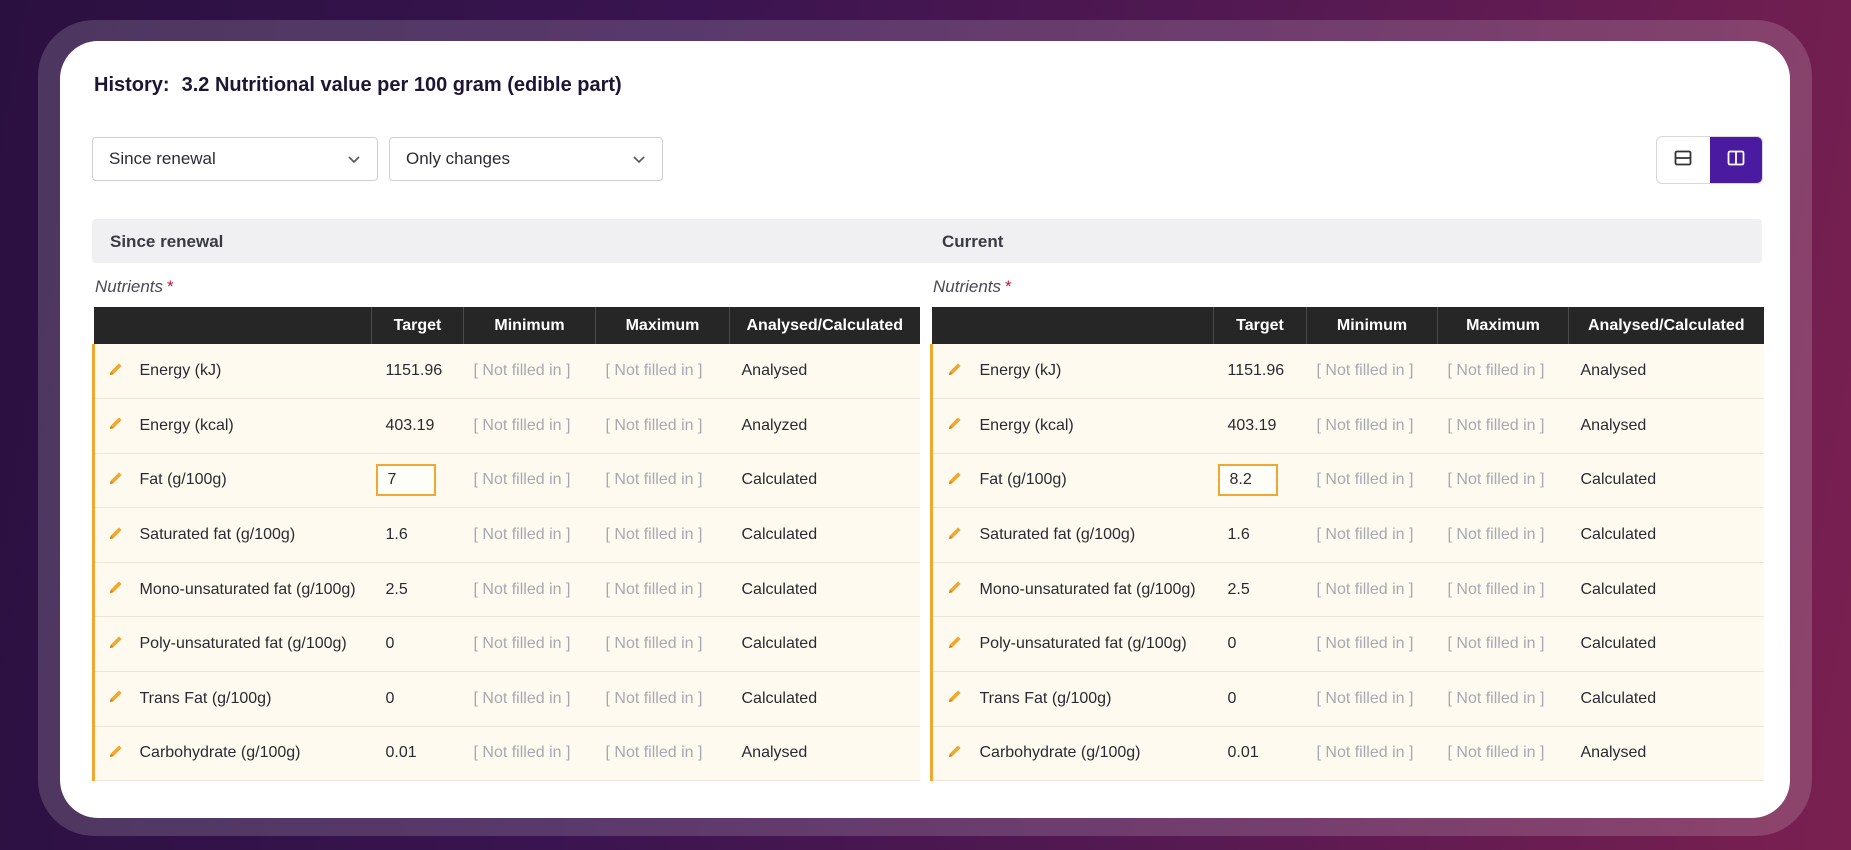 This screenshot has height=850, width=1851. I want to click on nutrient-name: Mono-unsaturated fat (g/100g), so click(254, 590).